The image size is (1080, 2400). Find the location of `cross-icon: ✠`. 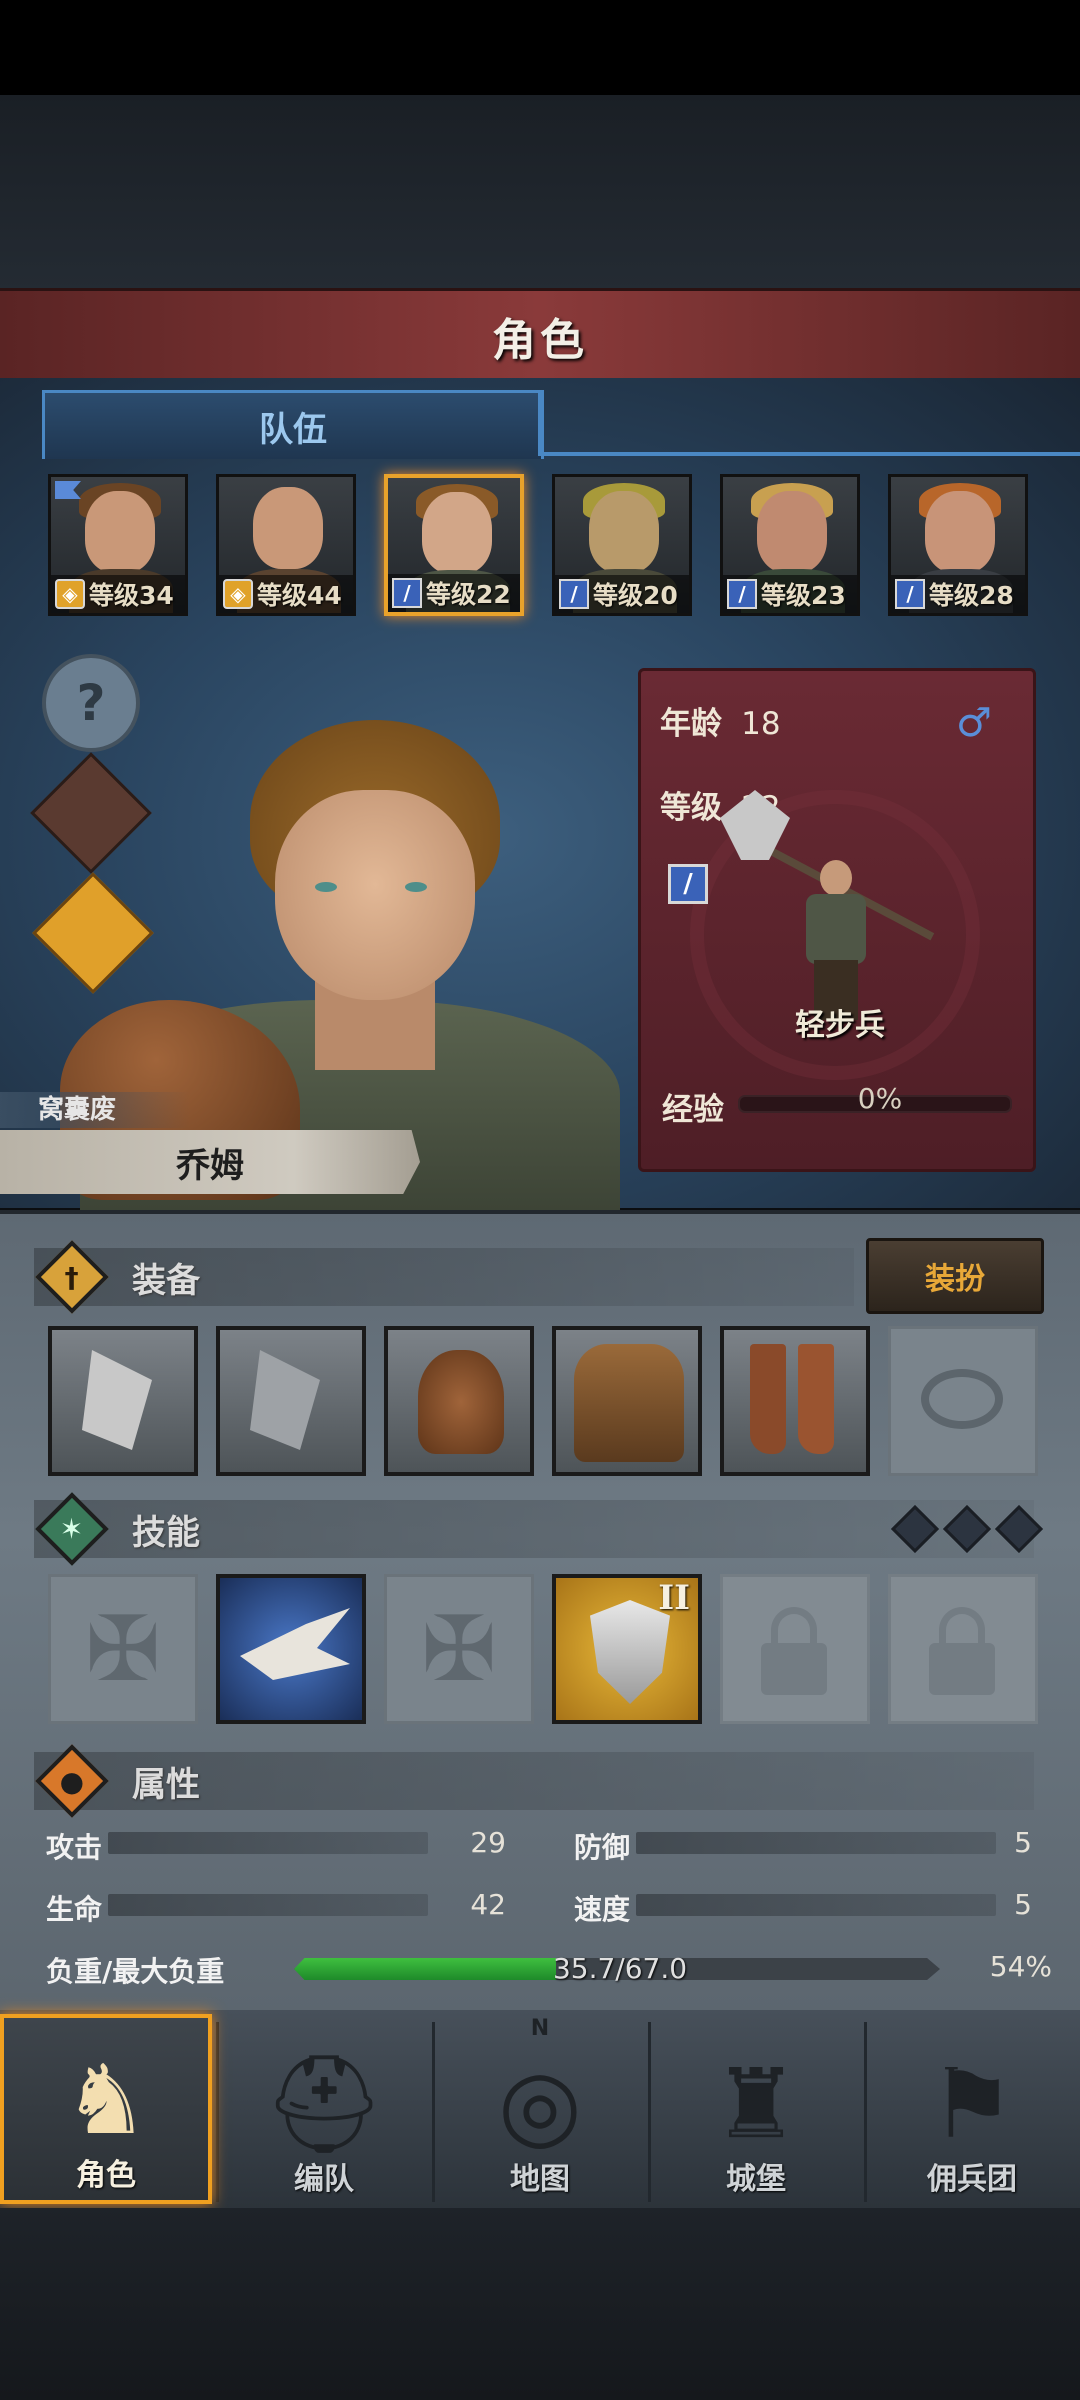

cross-icon: ✠ is located at coordinates (123, 1649).